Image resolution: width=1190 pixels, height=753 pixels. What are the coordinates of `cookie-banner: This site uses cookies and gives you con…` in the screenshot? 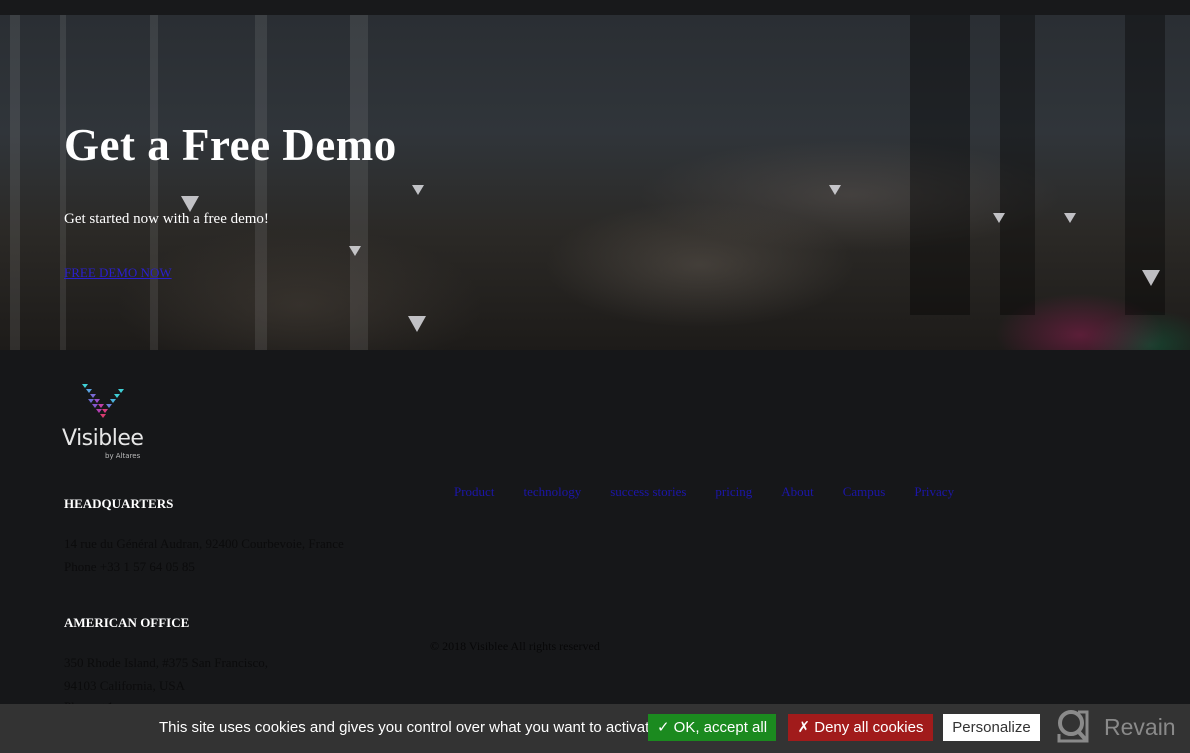 It's located at (595, 728).